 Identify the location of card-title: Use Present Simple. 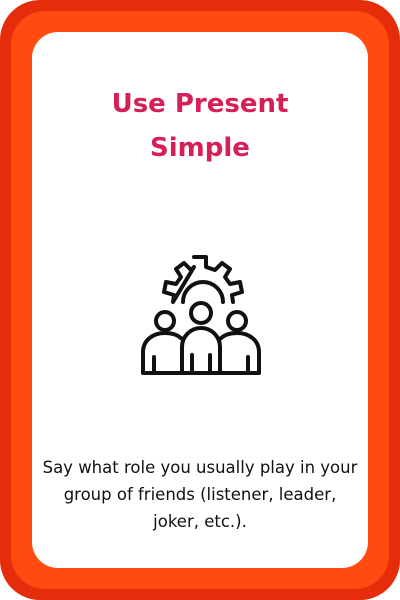
(200, 126).